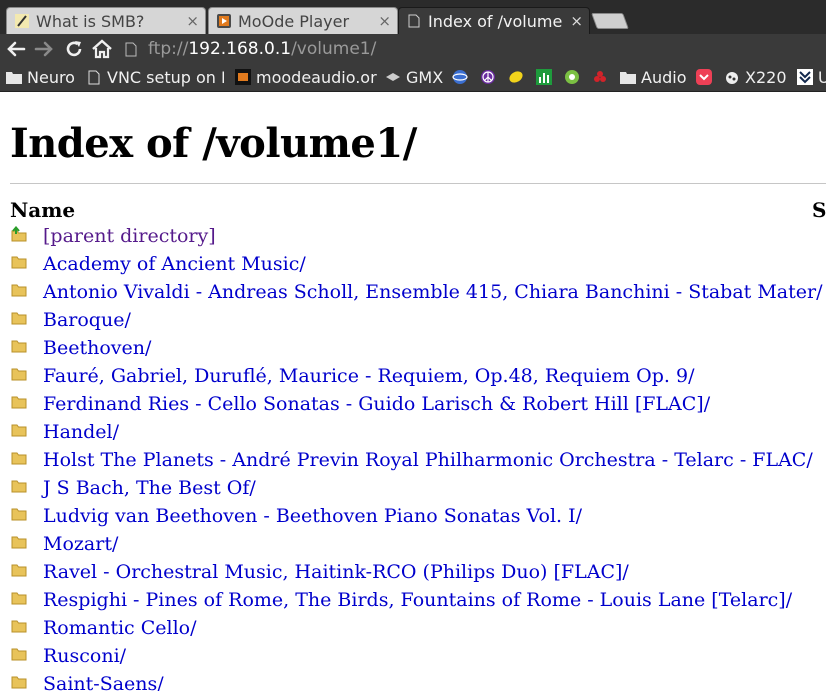 This screenshot has width=826, height=691. Describe the element at coordinates (393, 77) in the screenshot. I see `gmx-icon` at that location.